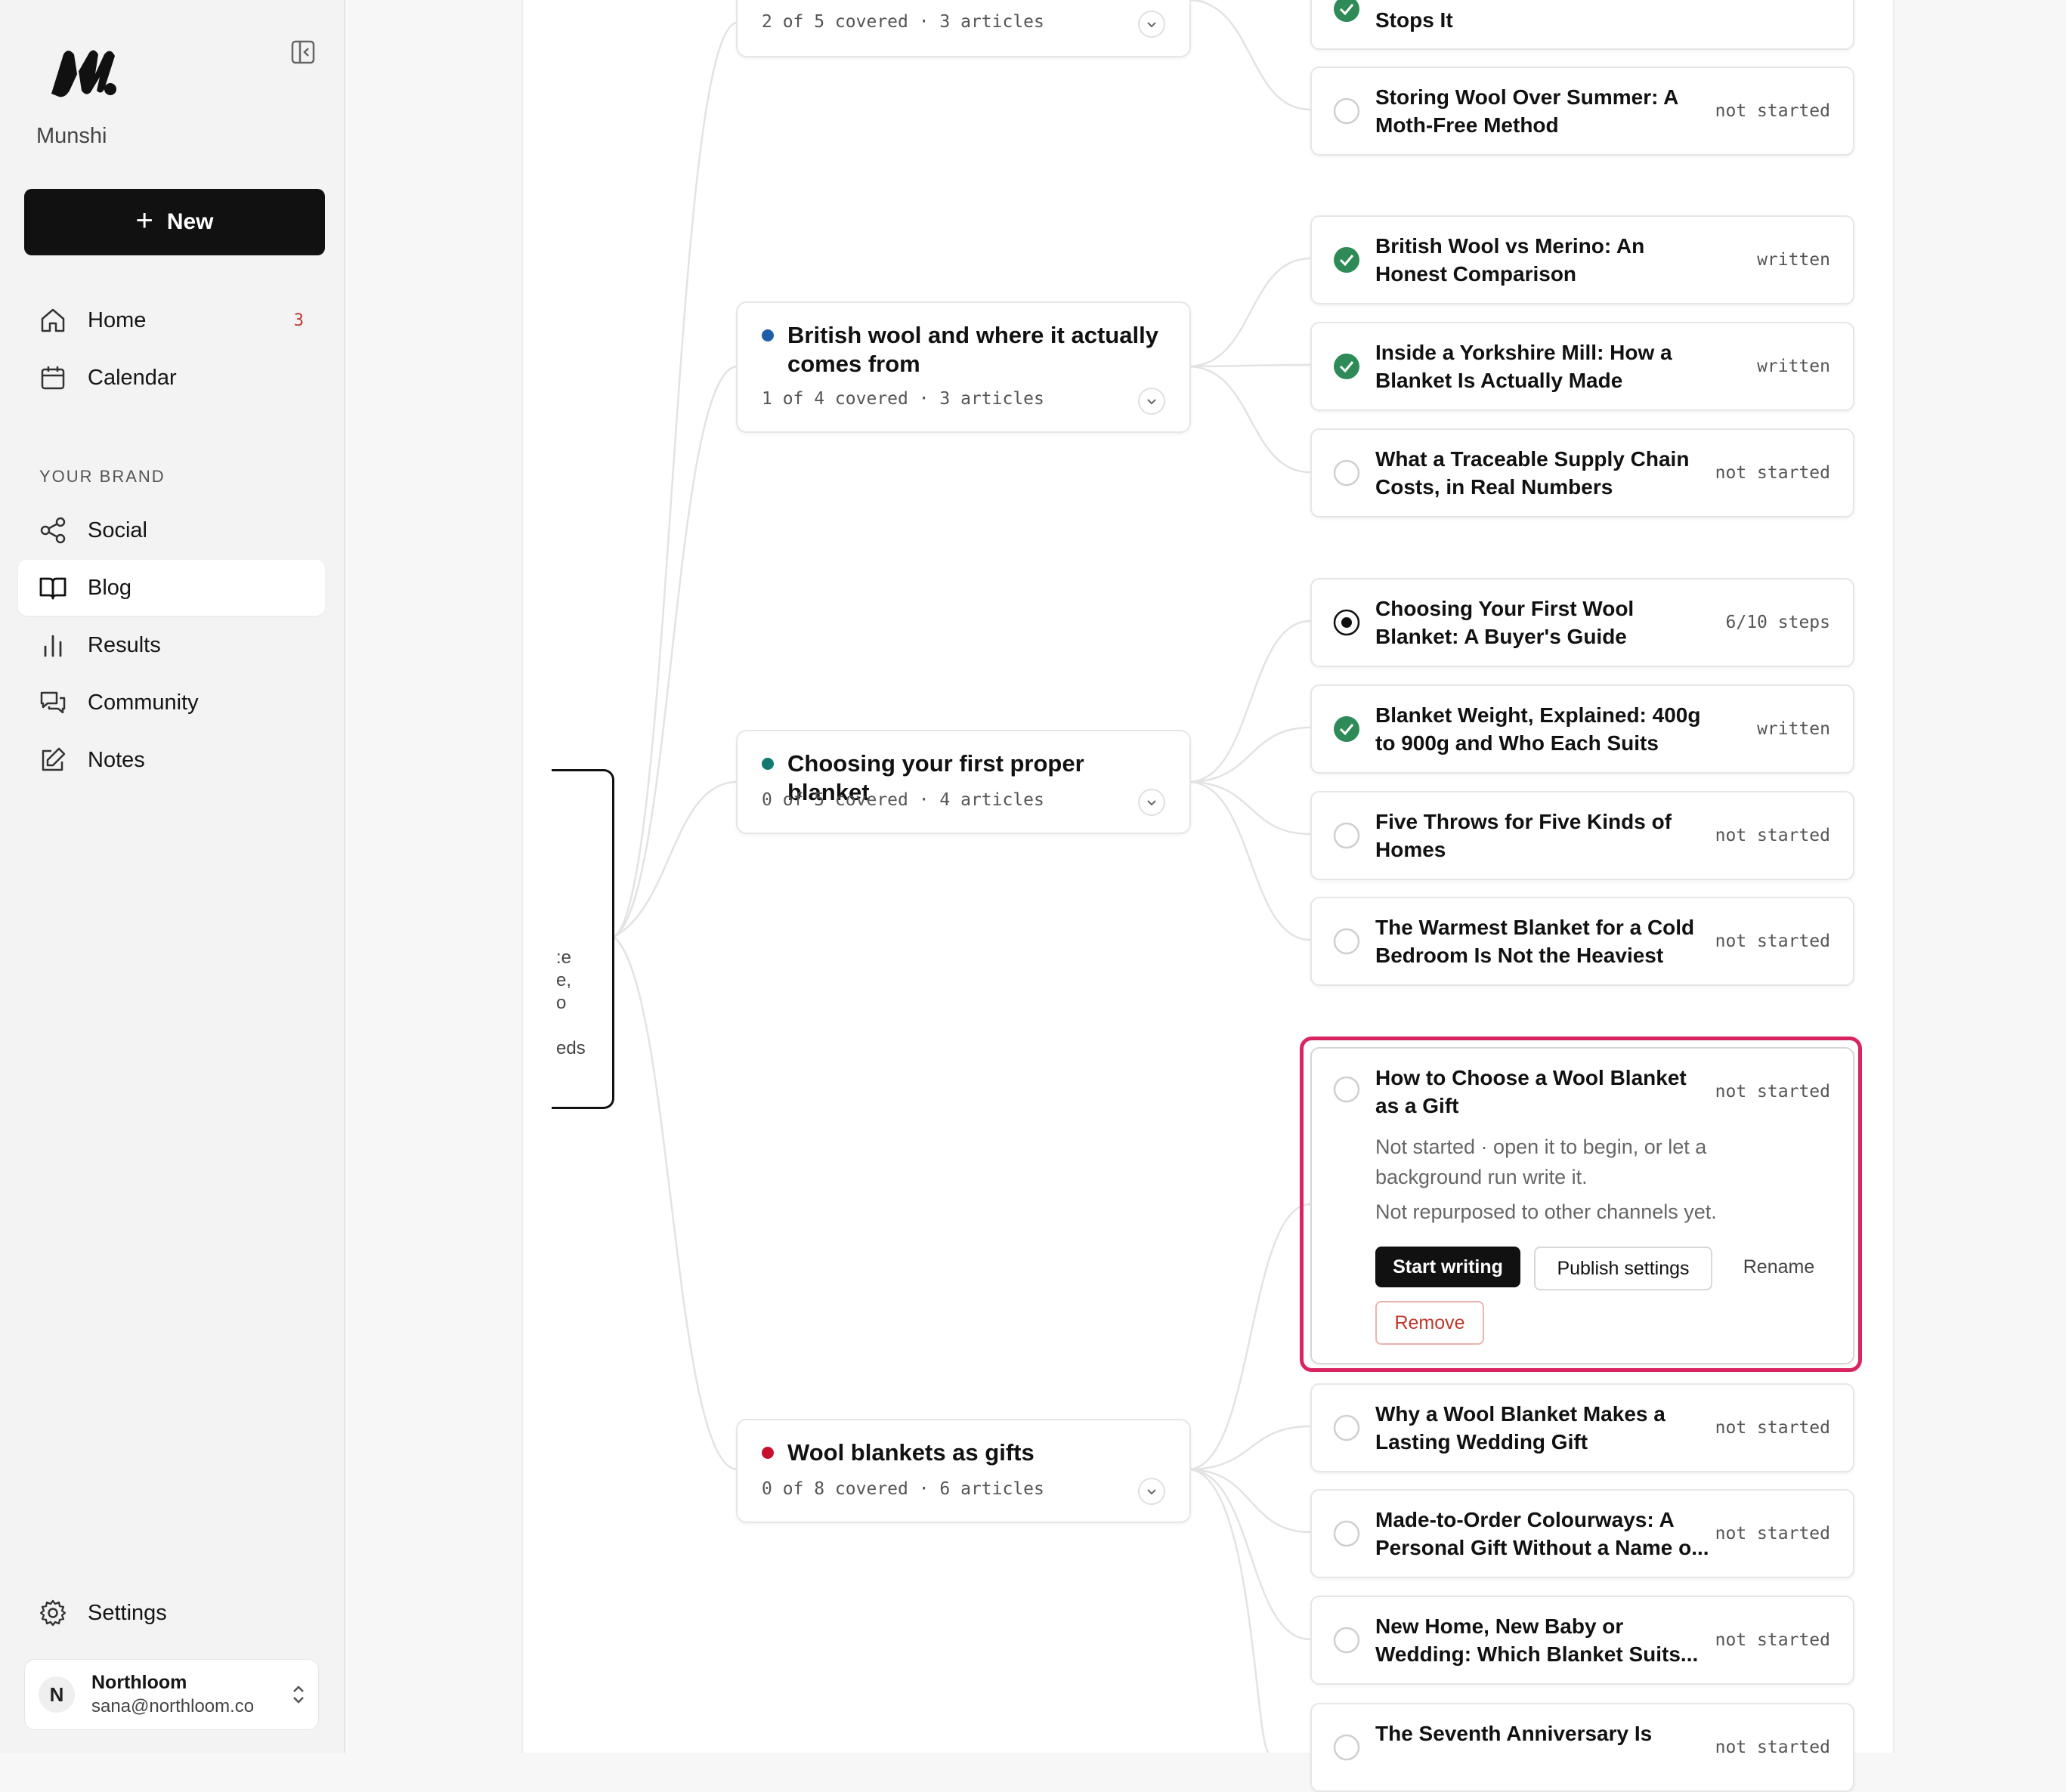  Describe the element at coordinates (102, 476) in the screenshot. I see `section-your-brand: YOUR BRAND` at that location.